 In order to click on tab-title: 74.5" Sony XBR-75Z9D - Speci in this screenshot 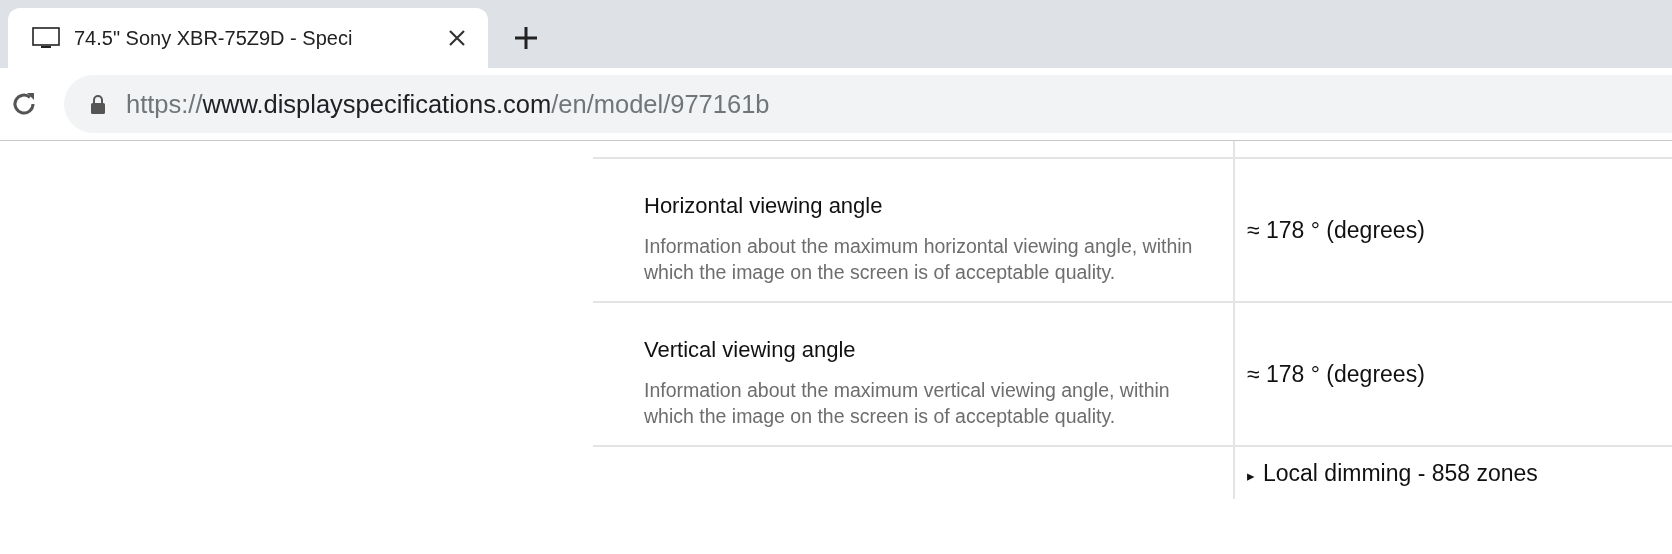, I will do `click(214, 38)`.